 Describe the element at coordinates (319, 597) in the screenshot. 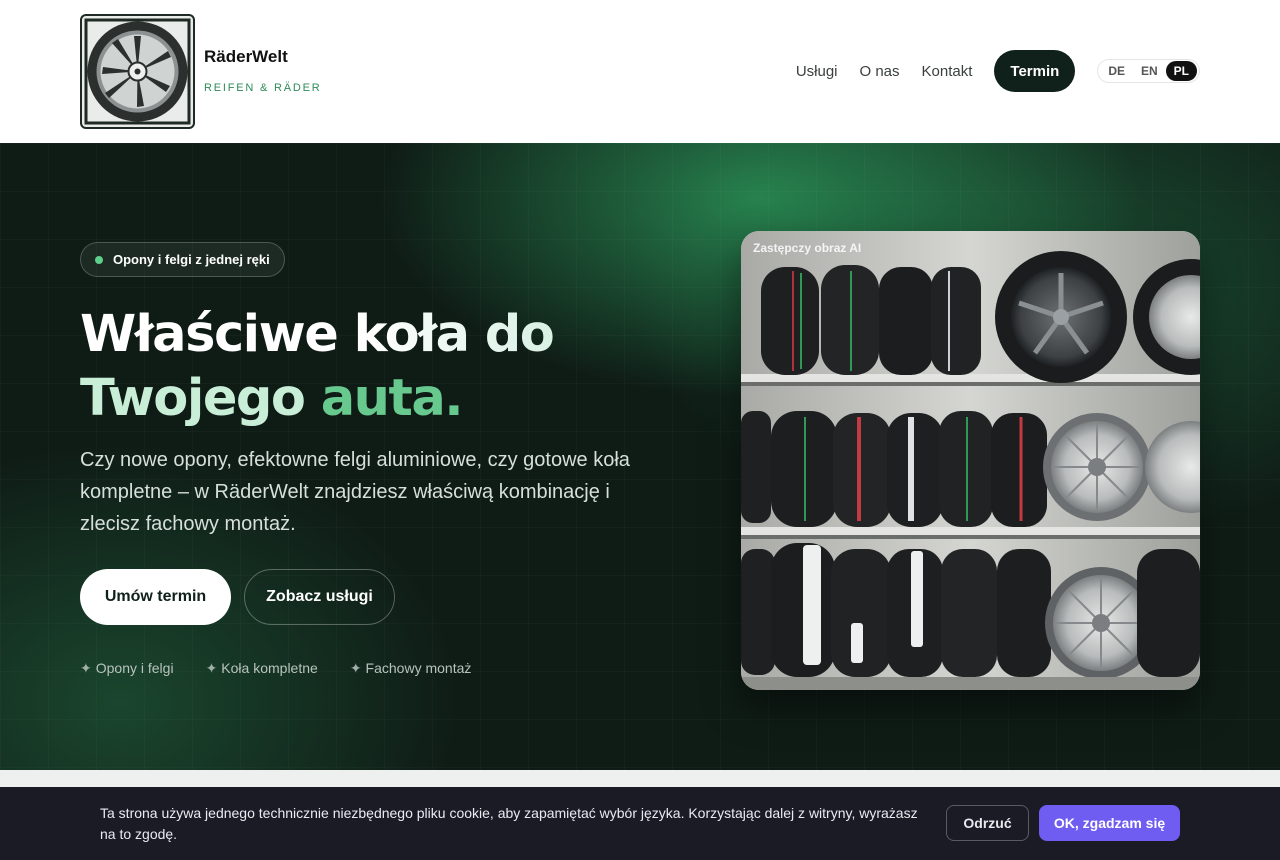

I see `see-services-button: Zobacz usługi` at that location.